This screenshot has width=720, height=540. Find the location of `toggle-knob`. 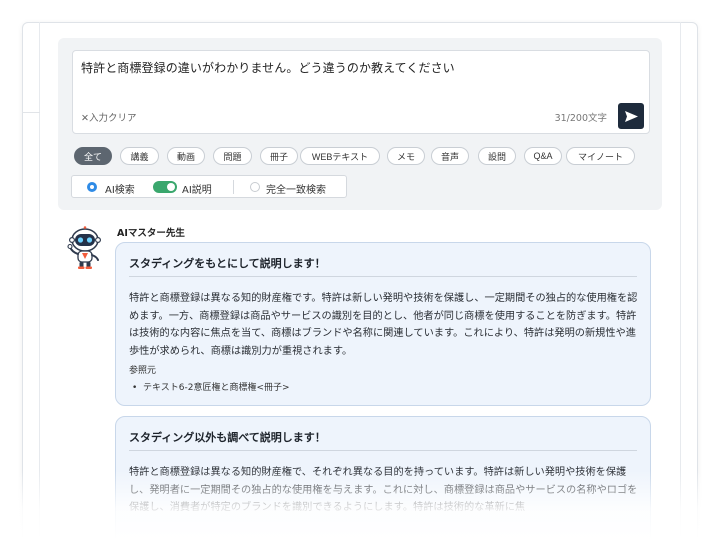

toggle-knob is located at coordinates (171, 187).